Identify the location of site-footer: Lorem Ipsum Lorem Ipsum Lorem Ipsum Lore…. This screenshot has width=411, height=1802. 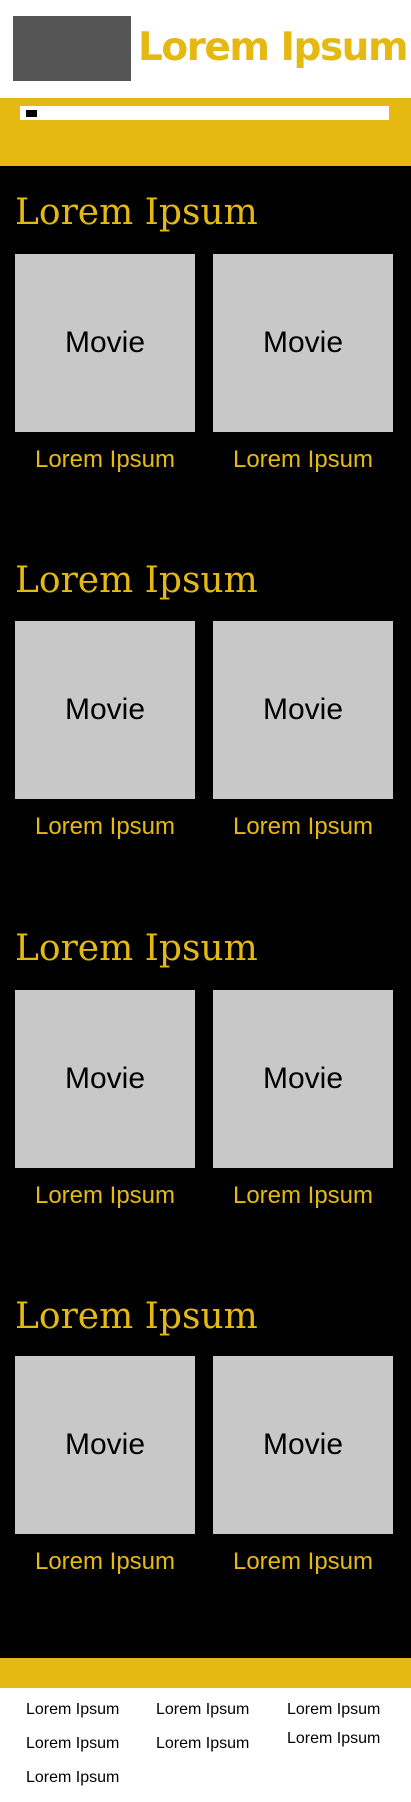
(205, 1745).